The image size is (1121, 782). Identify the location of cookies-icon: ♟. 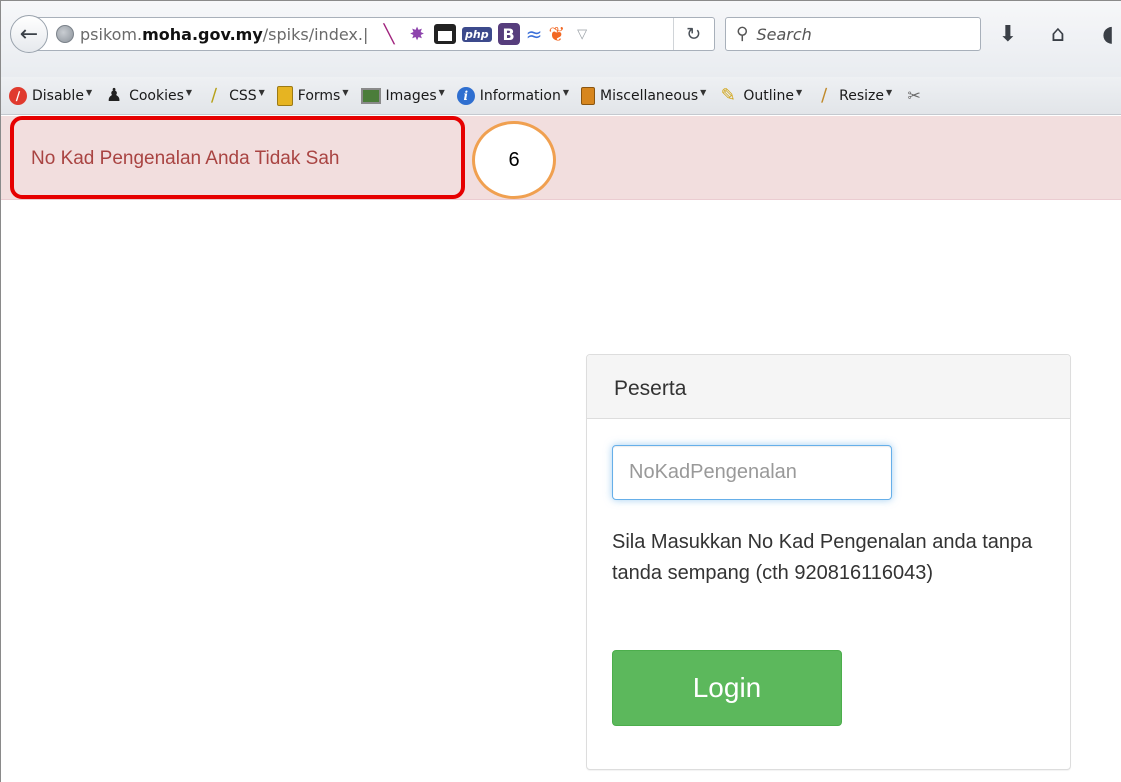
(114, 95).